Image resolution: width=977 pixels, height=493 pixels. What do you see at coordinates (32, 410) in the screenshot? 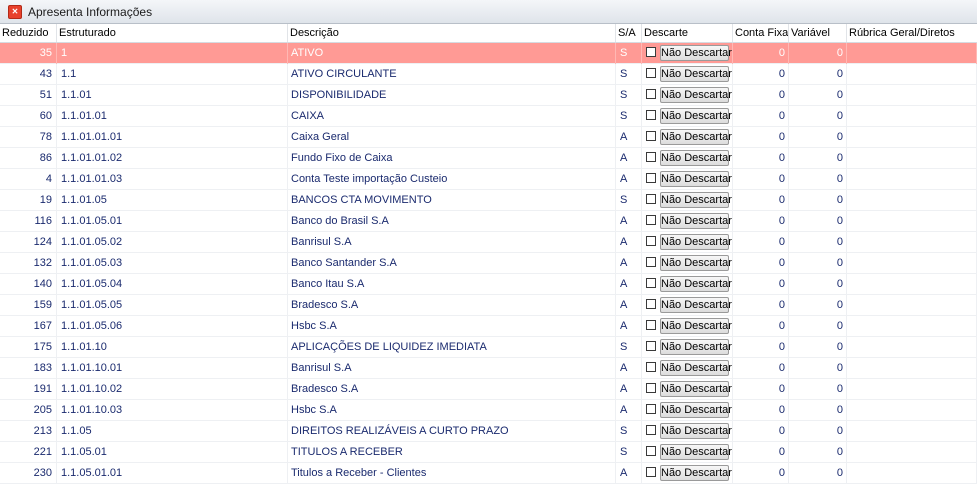
I see `cell-reduzido: 205` at bounding box center [32, 410].